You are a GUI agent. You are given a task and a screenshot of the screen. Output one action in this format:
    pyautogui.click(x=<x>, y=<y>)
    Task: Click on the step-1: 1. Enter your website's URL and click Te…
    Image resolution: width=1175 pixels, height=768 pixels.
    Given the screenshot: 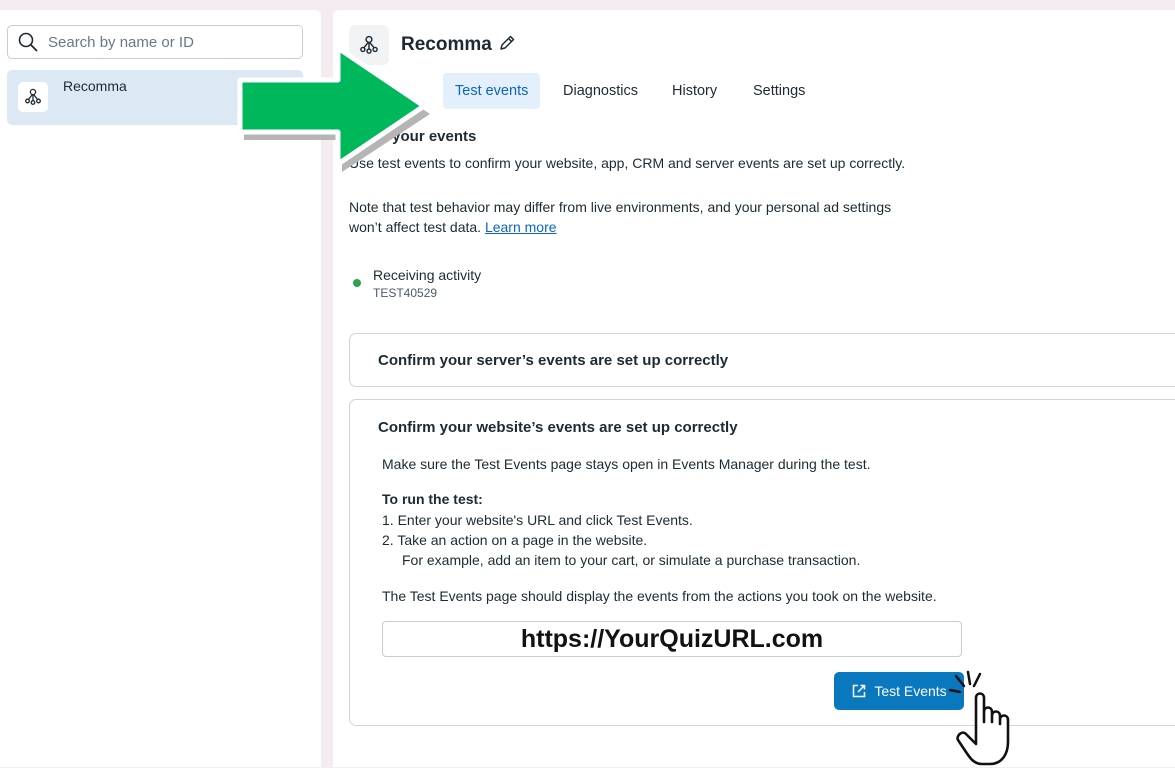 What is the action you would take?
    pyautogui.click(x=537, y=520)
    